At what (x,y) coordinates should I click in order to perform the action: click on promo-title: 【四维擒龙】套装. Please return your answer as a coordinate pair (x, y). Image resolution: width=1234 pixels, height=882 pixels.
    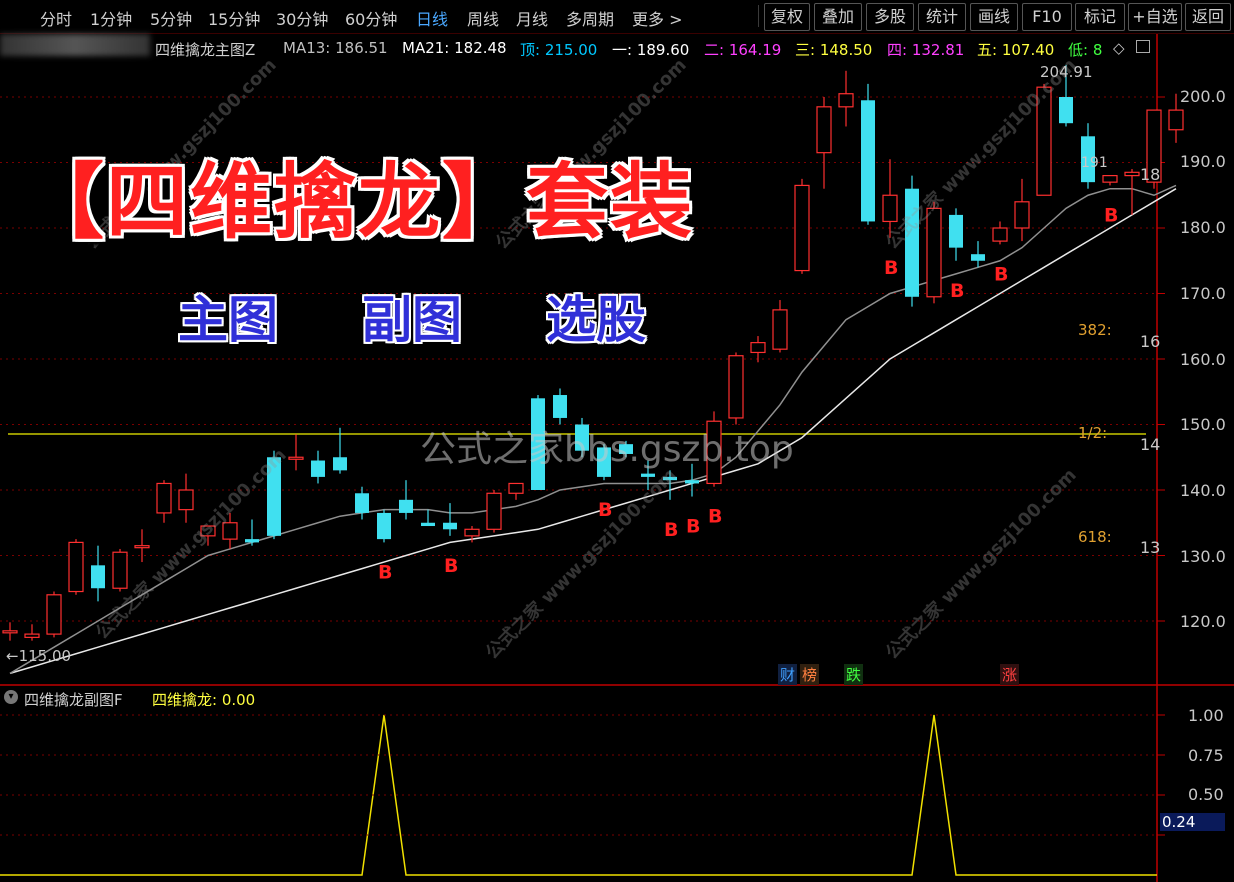
    Looking at the image, I should click on (358, 202).